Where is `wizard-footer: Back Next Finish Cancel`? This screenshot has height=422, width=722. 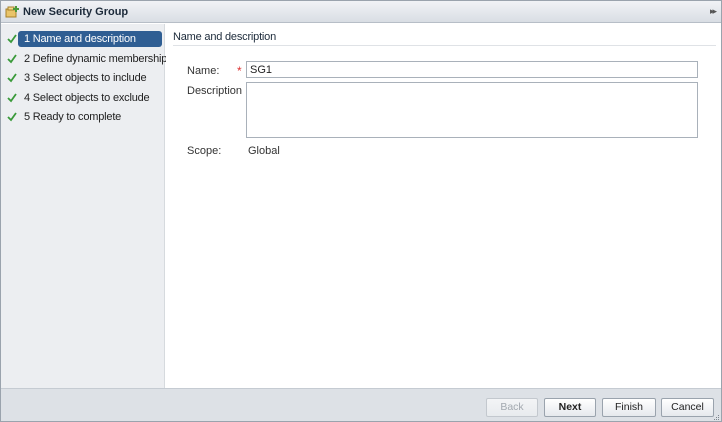
wizard-footer: Back Next Finish Cancel is located at coordinates (361, 404).